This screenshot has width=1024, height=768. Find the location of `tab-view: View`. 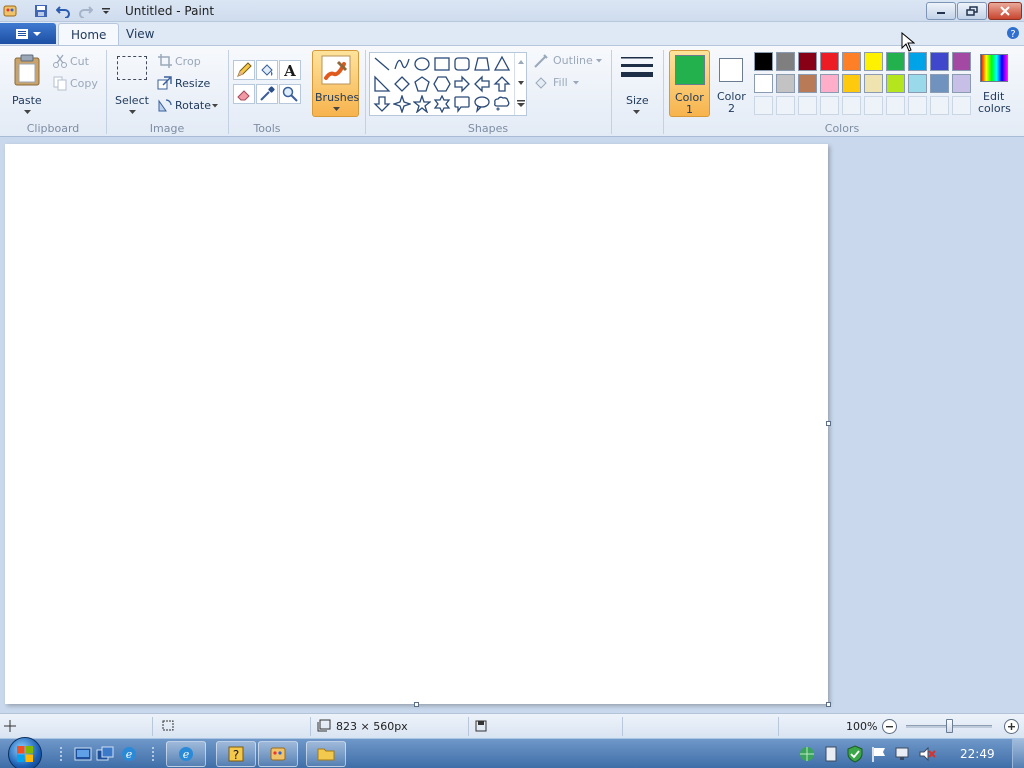

tab-view: View is located at coordinates (140, 34).